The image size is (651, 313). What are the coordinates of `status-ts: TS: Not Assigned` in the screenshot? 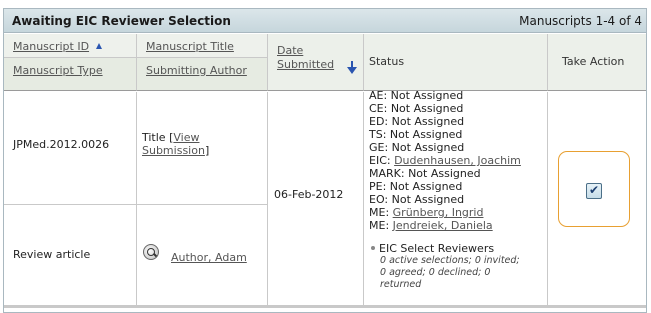 It's located at (416, 134).